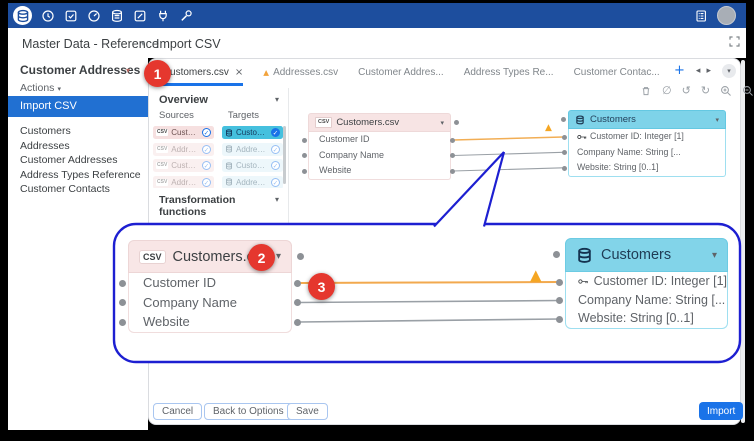 Image resolution: width=754 pixels, height=441 pixels. I want to click on clock-icon, so click(48, 16).